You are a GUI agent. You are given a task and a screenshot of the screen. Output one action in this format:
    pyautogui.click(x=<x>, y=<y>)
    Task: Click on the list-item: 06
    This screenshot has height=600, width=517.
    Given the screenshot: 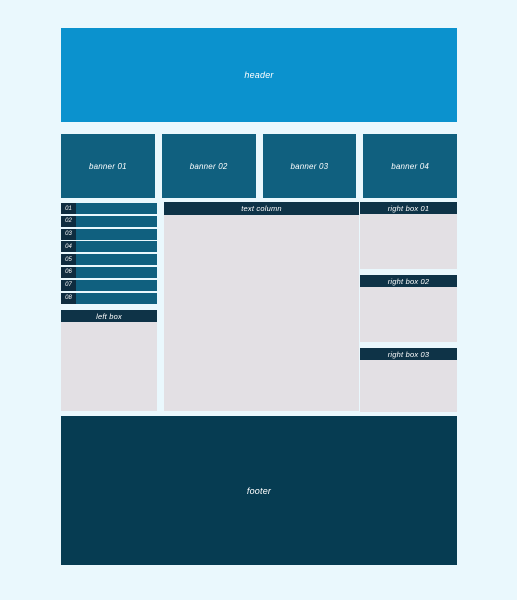 What is the action you would take?
    pyautogui.click(x=109, y=272)
    